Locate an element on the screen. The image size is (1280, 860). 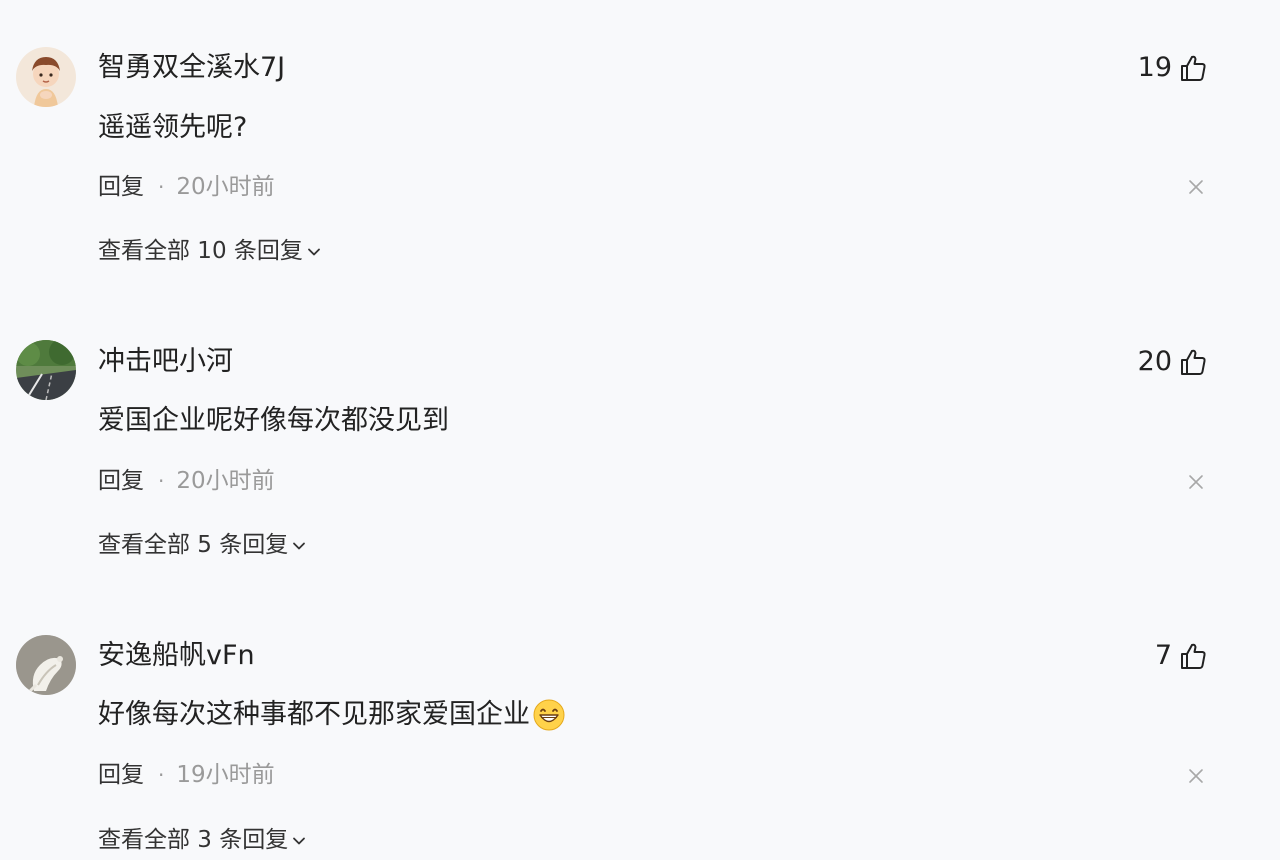
username: 安逸船帆vFn is located at coordinates (176, 656).